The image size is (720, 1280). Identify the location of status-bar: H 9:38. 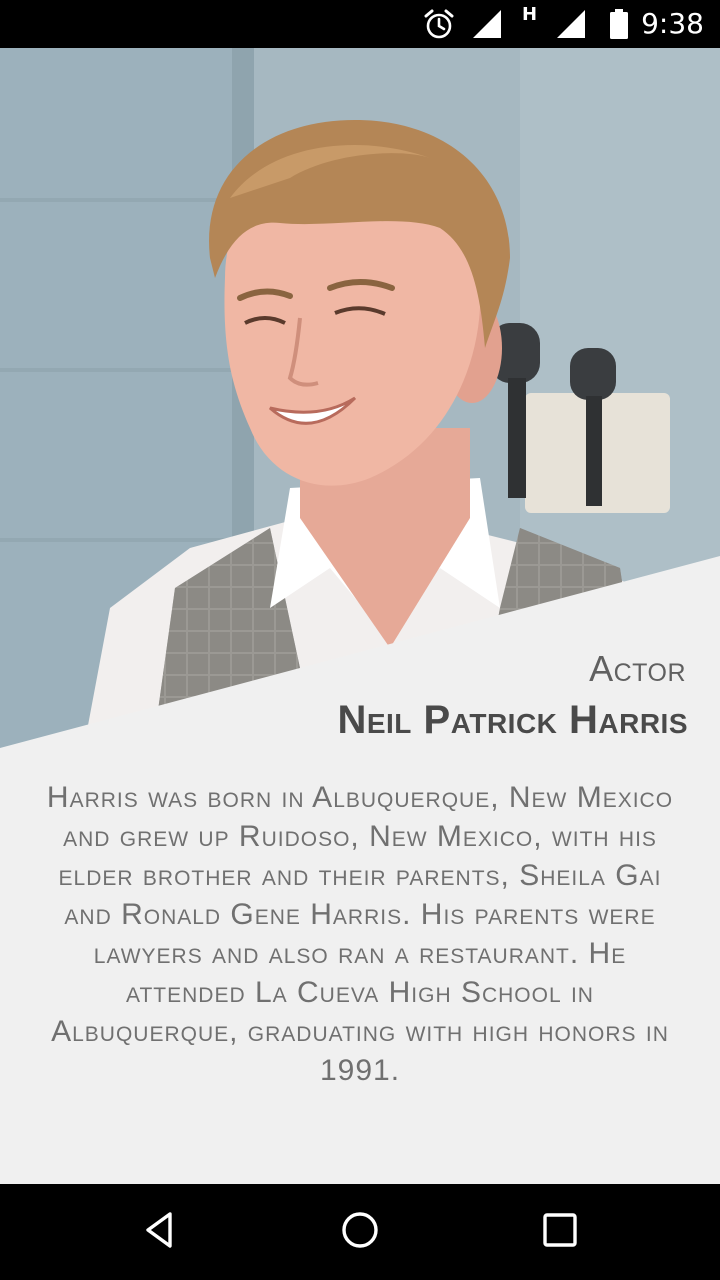
(360, 24).